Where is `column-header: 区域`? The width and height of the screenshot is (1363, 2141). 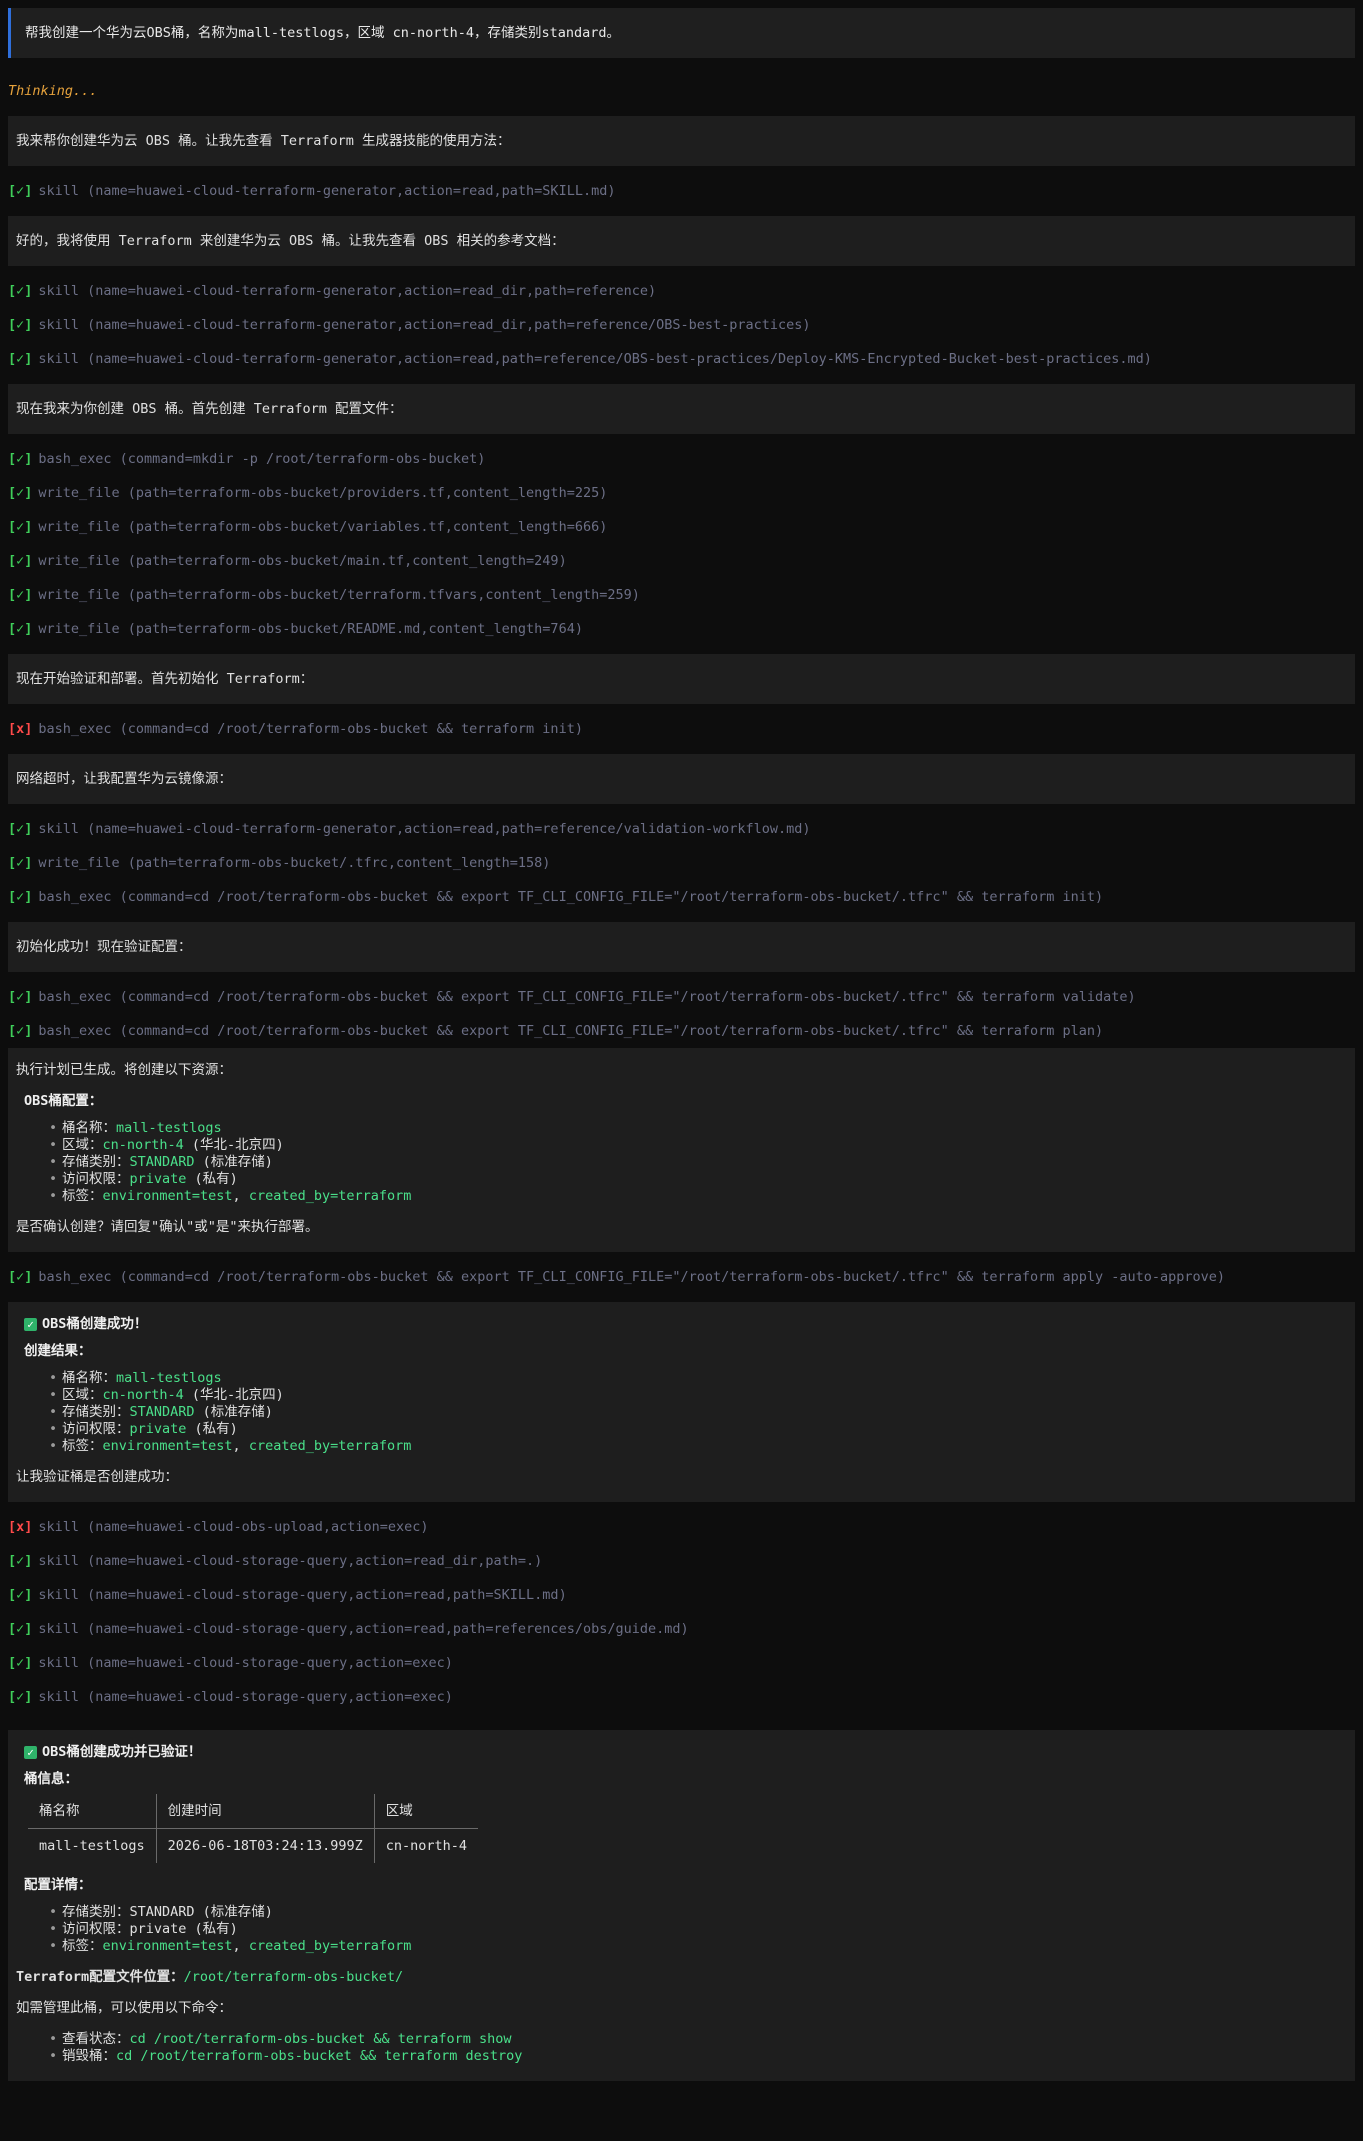
column-header: 区域 is located at coordinates (426, 1811).